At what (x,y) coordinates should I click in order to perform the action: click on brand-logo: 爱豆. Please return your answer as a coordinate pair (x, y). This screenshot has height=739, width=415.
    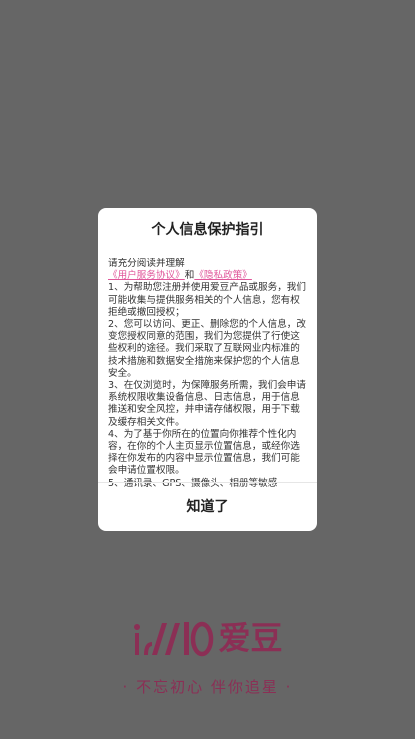
    Looking at the image, I should click on (207, 635).